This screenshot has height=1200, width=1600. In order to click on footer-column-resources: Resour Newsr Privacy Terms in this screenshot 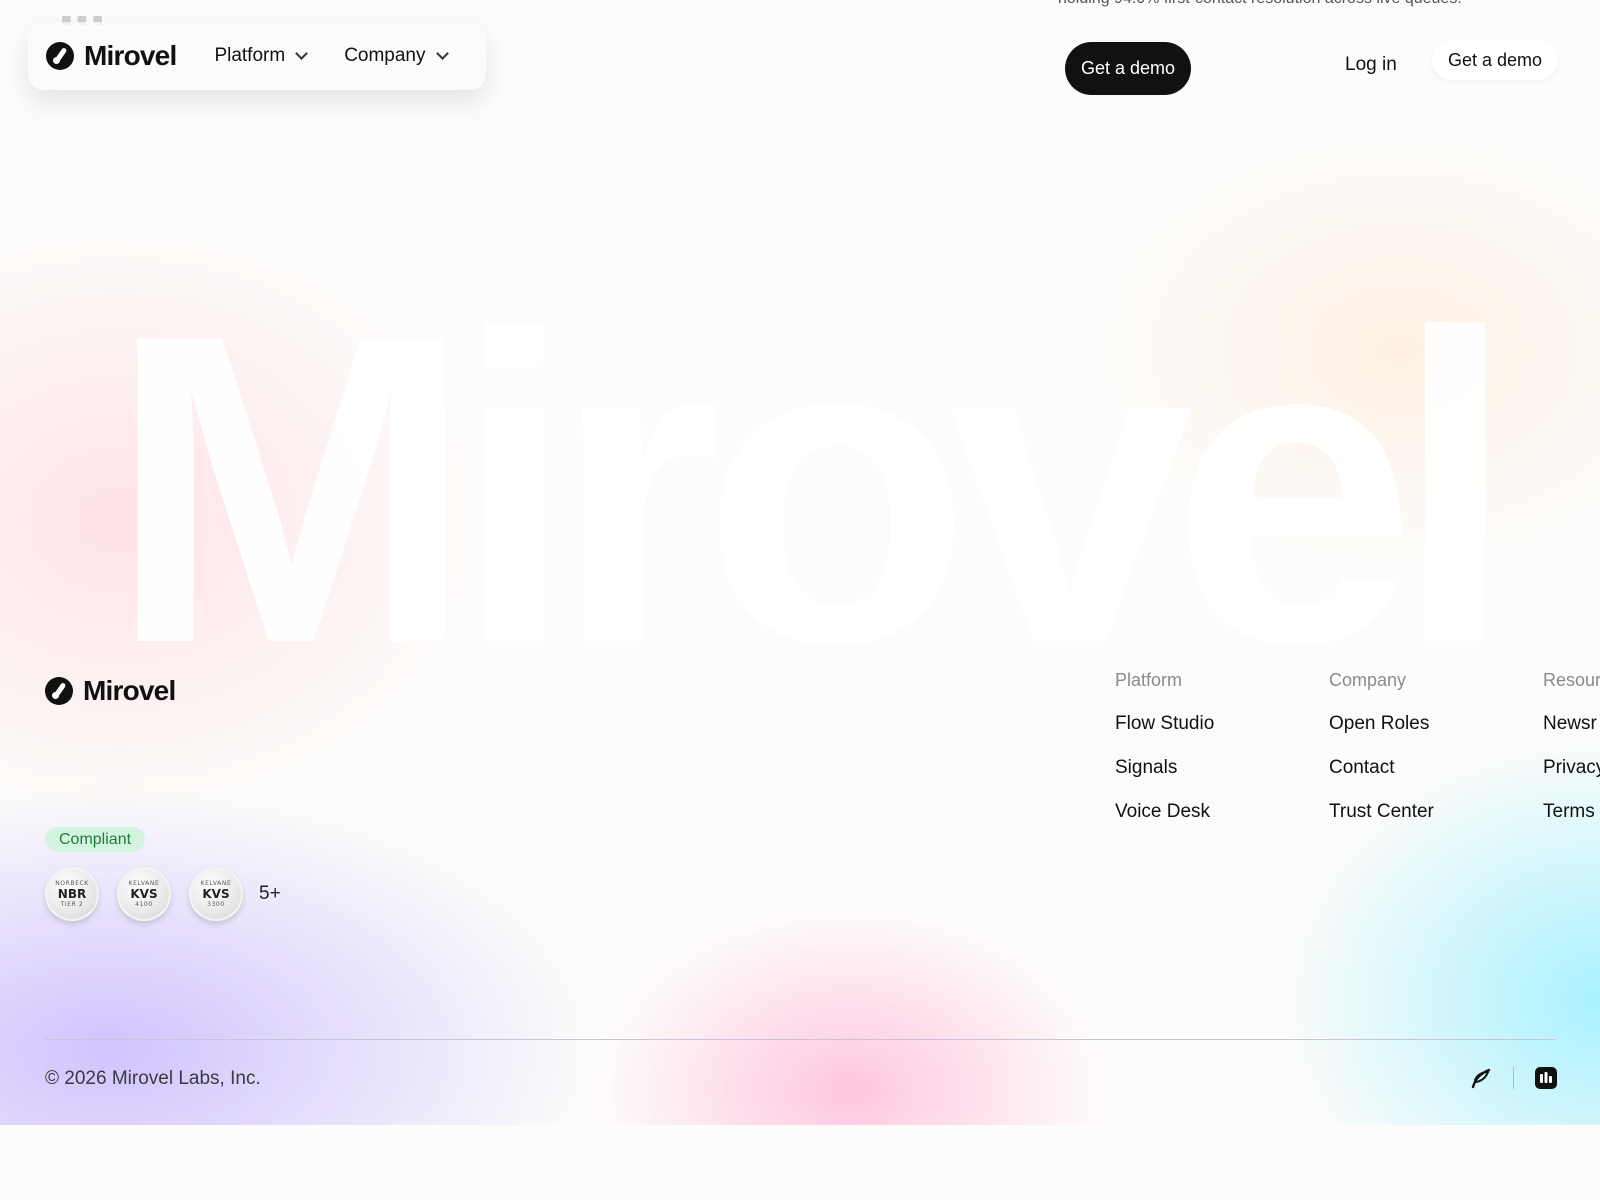, I will do `click(1571, 757)`.